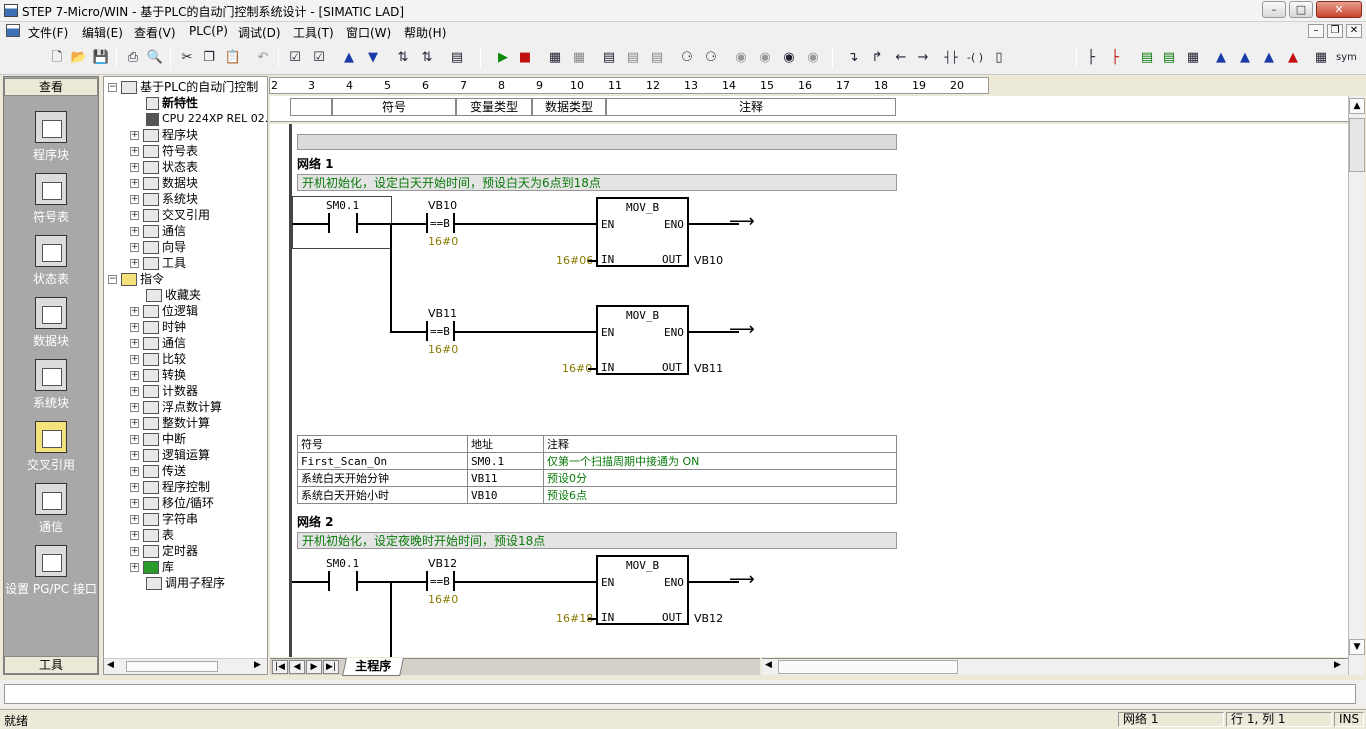 The image size is (1366, 729). I want to click on apply-symbols-icon: ▦, so click(1321, 58).